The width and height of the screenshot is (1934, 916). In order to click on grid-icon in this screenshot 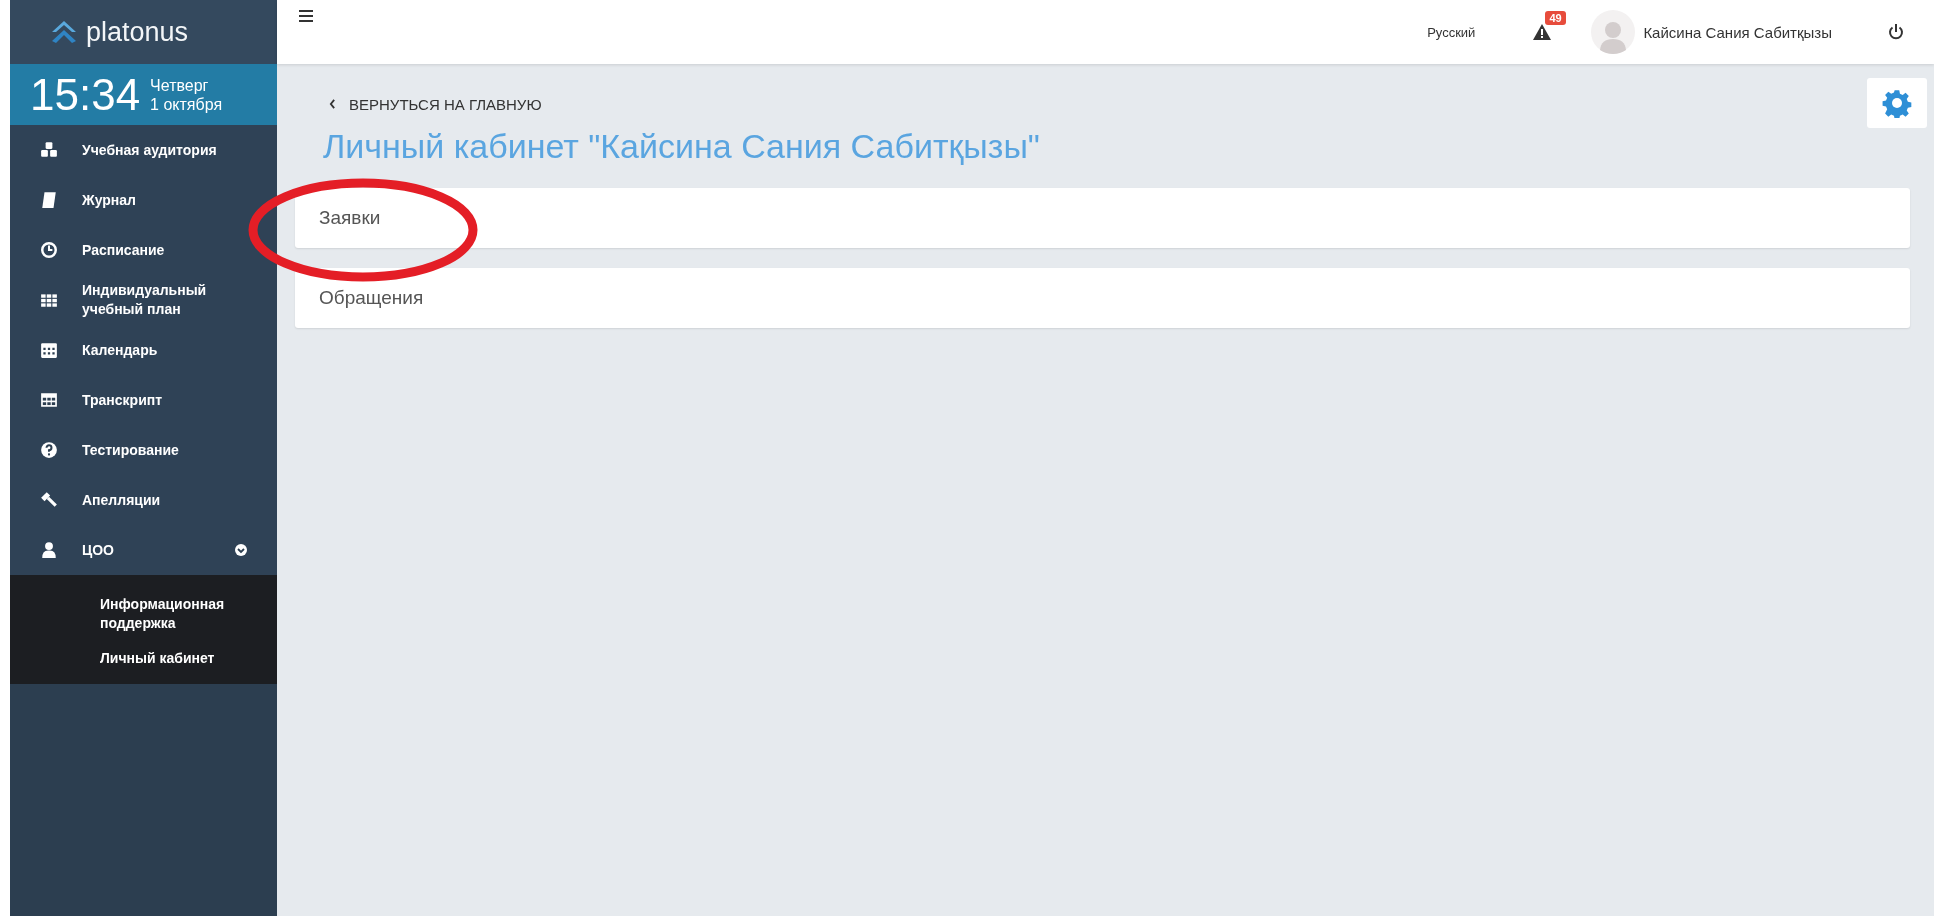, I will do `click(49, 300)`.